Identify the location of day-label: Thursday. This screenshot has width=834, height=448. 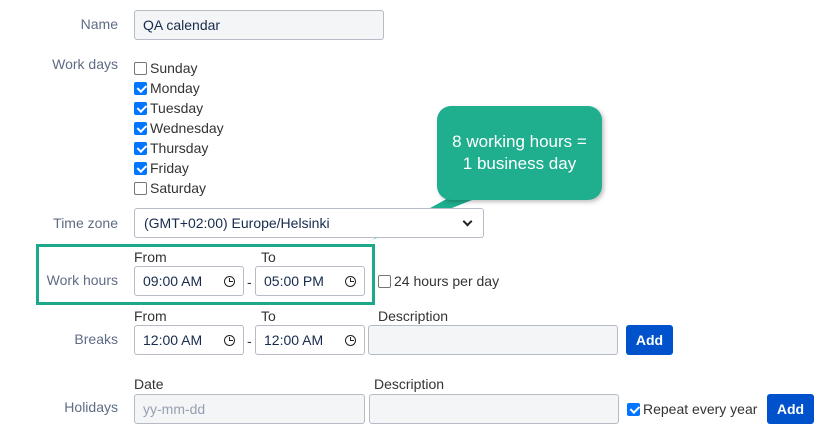
(179, 148).